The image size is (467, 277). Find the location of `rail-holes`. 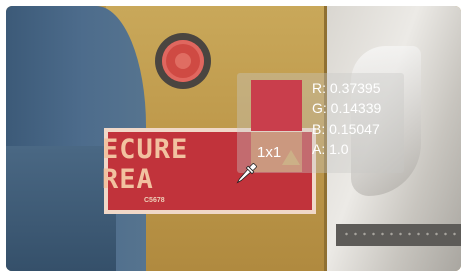

rail-holes is located at coordinates (399, 234).